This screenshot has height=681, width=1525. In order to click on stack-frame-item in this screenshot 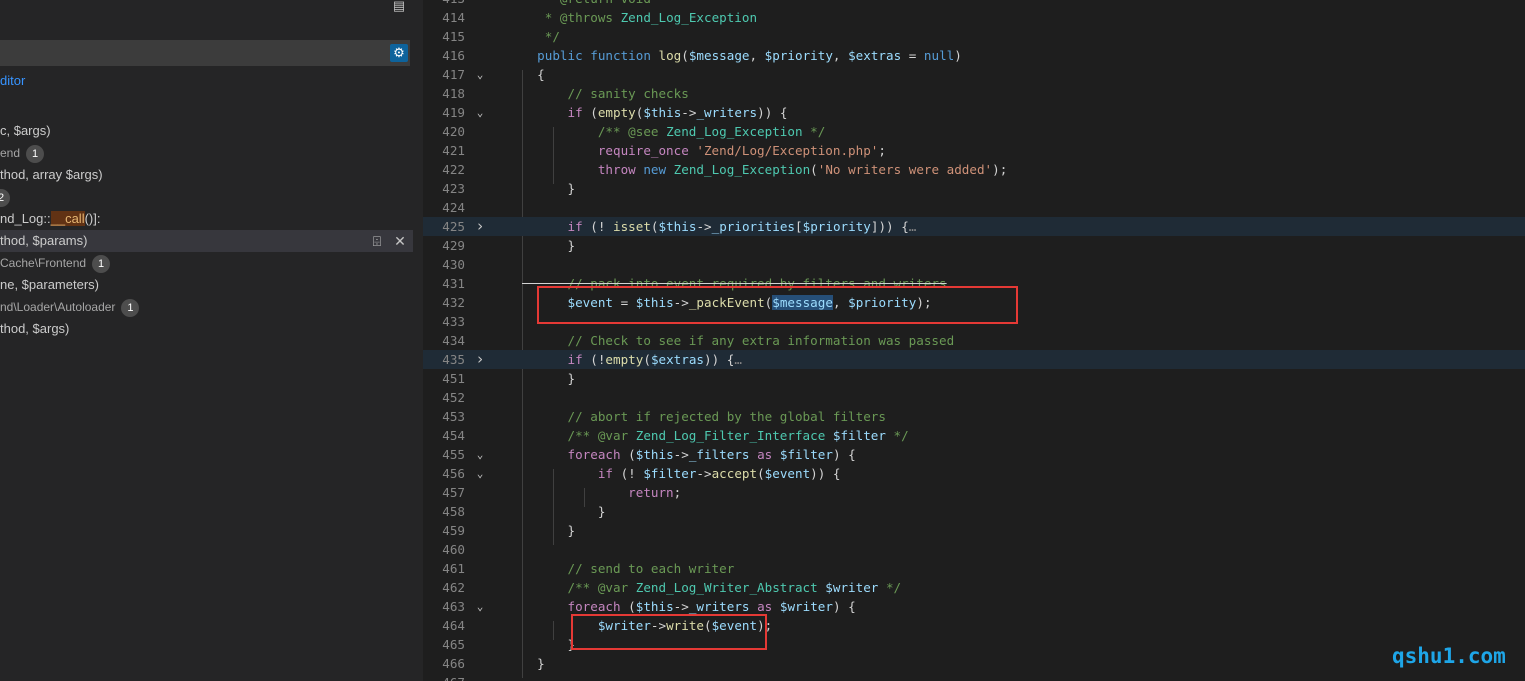, I will do `click(206, 109)`.